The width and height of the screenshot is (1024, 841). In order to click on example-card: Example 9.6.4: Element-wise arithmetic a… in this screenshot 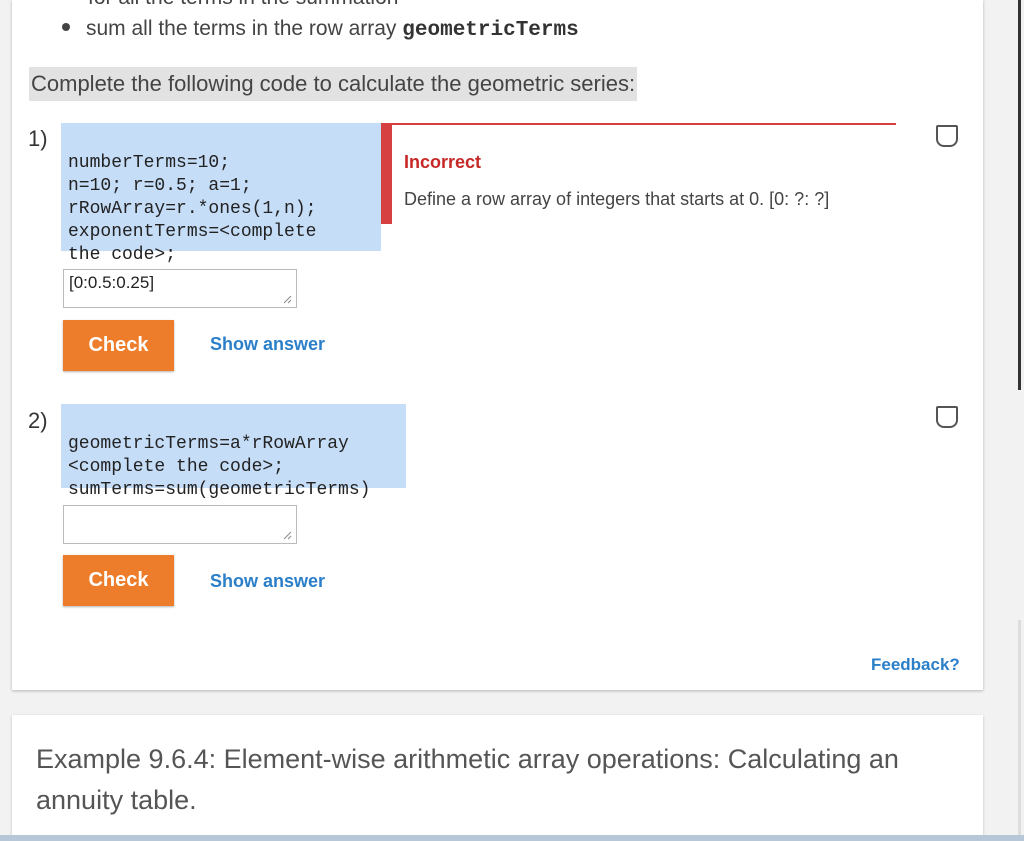, I will do `click(497, 778)`.